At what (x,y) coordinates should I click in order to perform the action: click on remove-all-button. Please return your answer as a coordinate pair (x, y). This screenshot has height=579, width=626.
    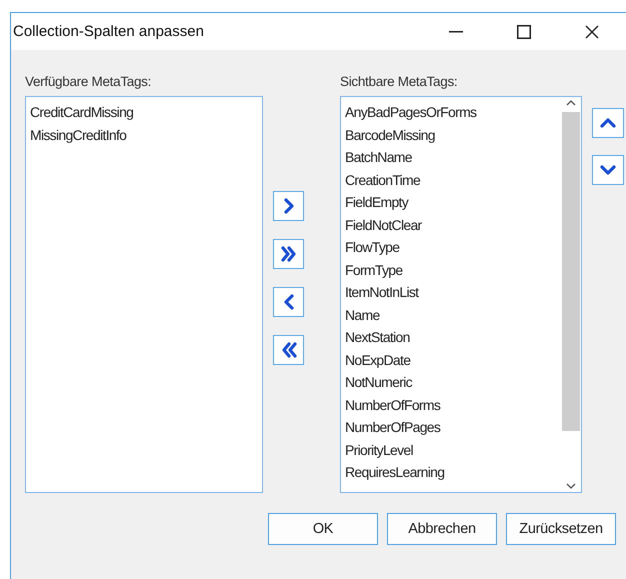
    Looking at the image, I should click on (288, 350).